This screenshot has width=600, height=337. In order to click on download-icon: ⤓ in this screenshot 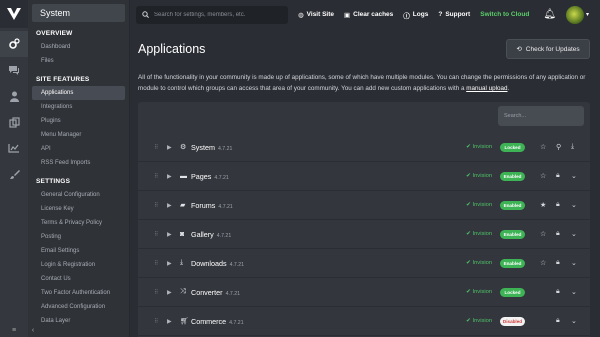, I will do `click(572, 147)`.